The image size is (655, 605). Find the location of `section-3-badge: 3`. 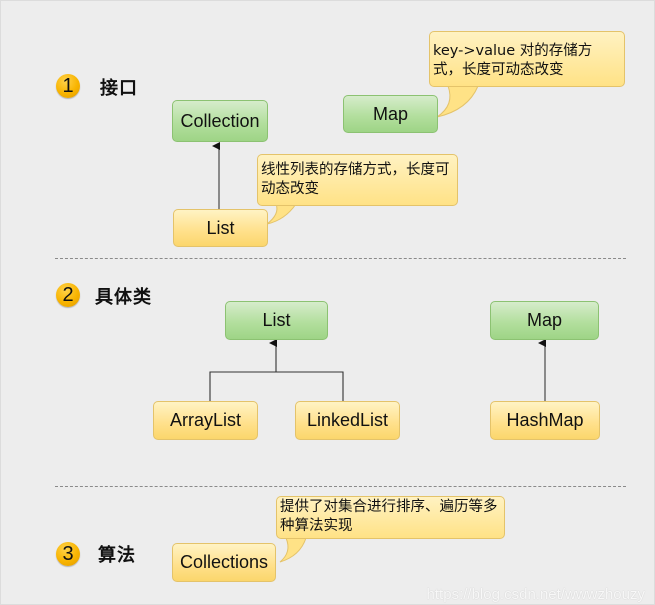

section-3-badge: 3 is located at coordinates (68, 554).